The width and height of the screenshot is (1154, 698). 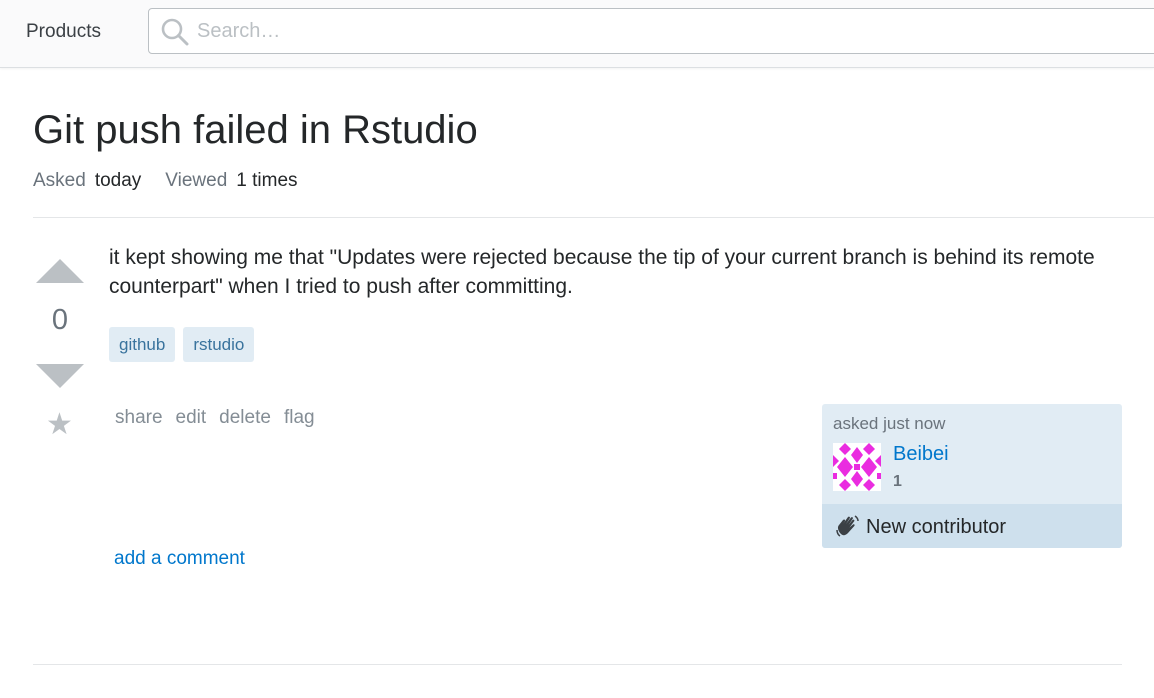 What do you see at coordinates (245, 418) in the screenshot?
I see `delete-link: delete` at bounding box center [245, 418].